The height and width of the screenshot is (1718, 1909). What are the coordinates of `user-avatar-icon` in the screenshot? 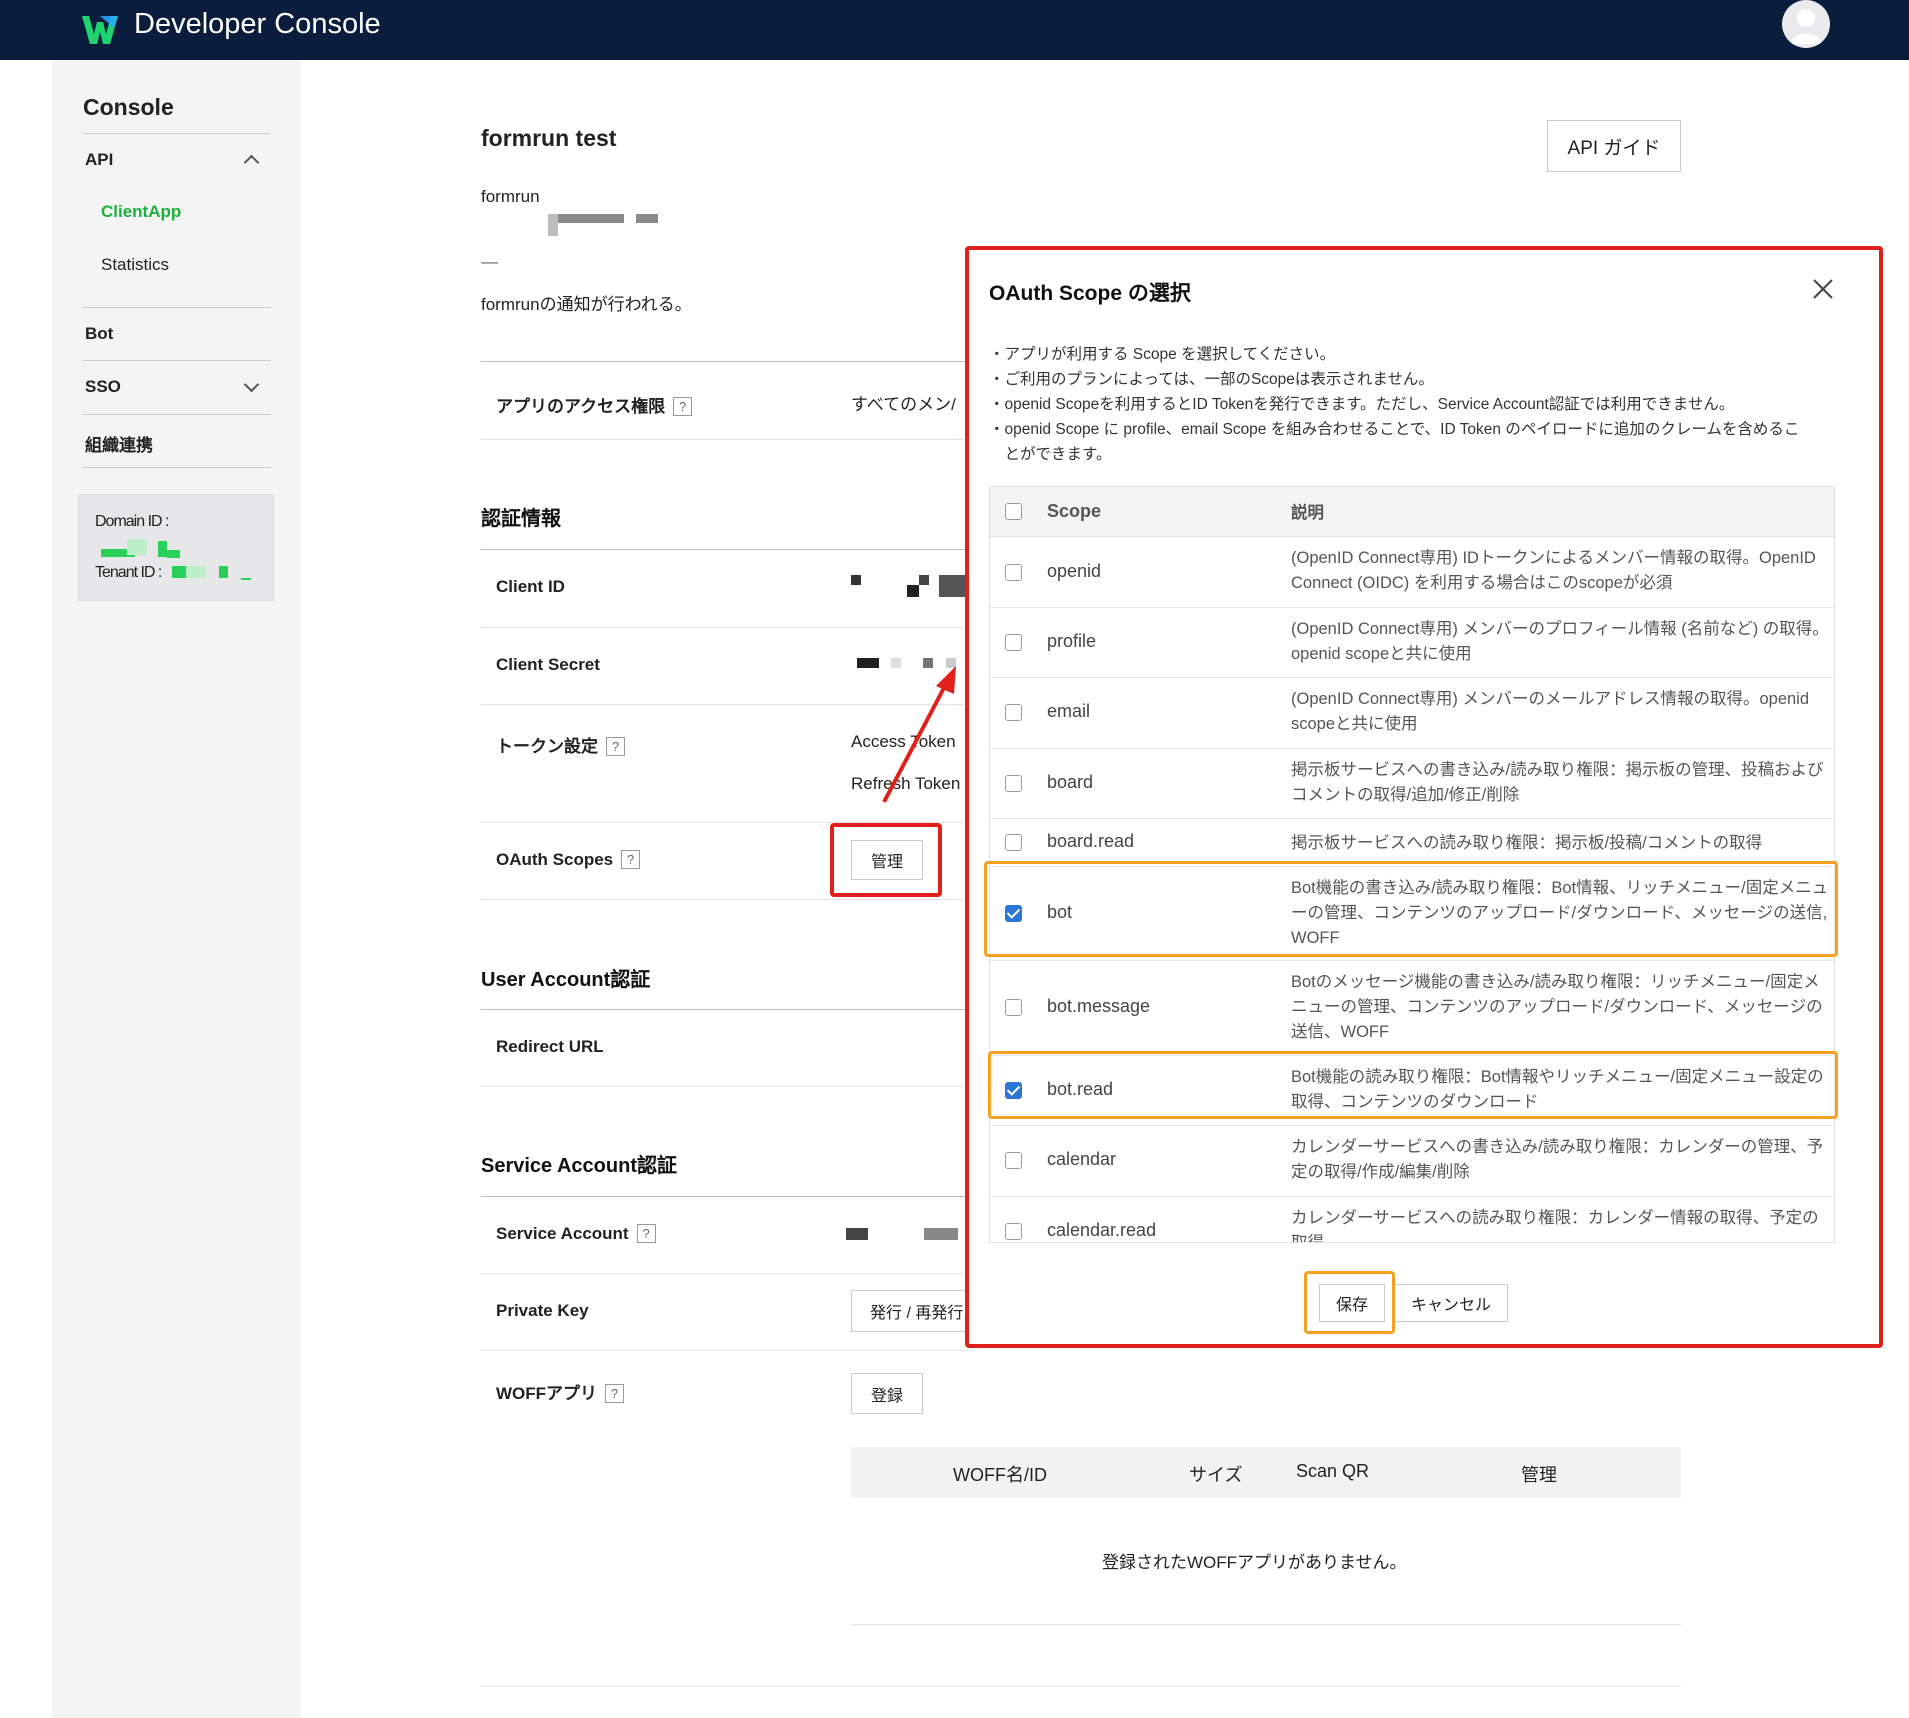 It's located at (1806, 24).